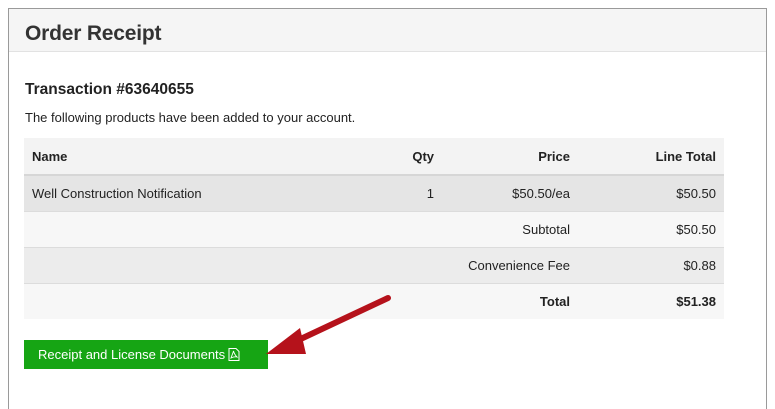 This screenshot has width=775, height=409. What do you see at coordinates (451, 264) in the screenshot?
I see `fee-label: Convenience Fee` at bounding box center [451, 264].